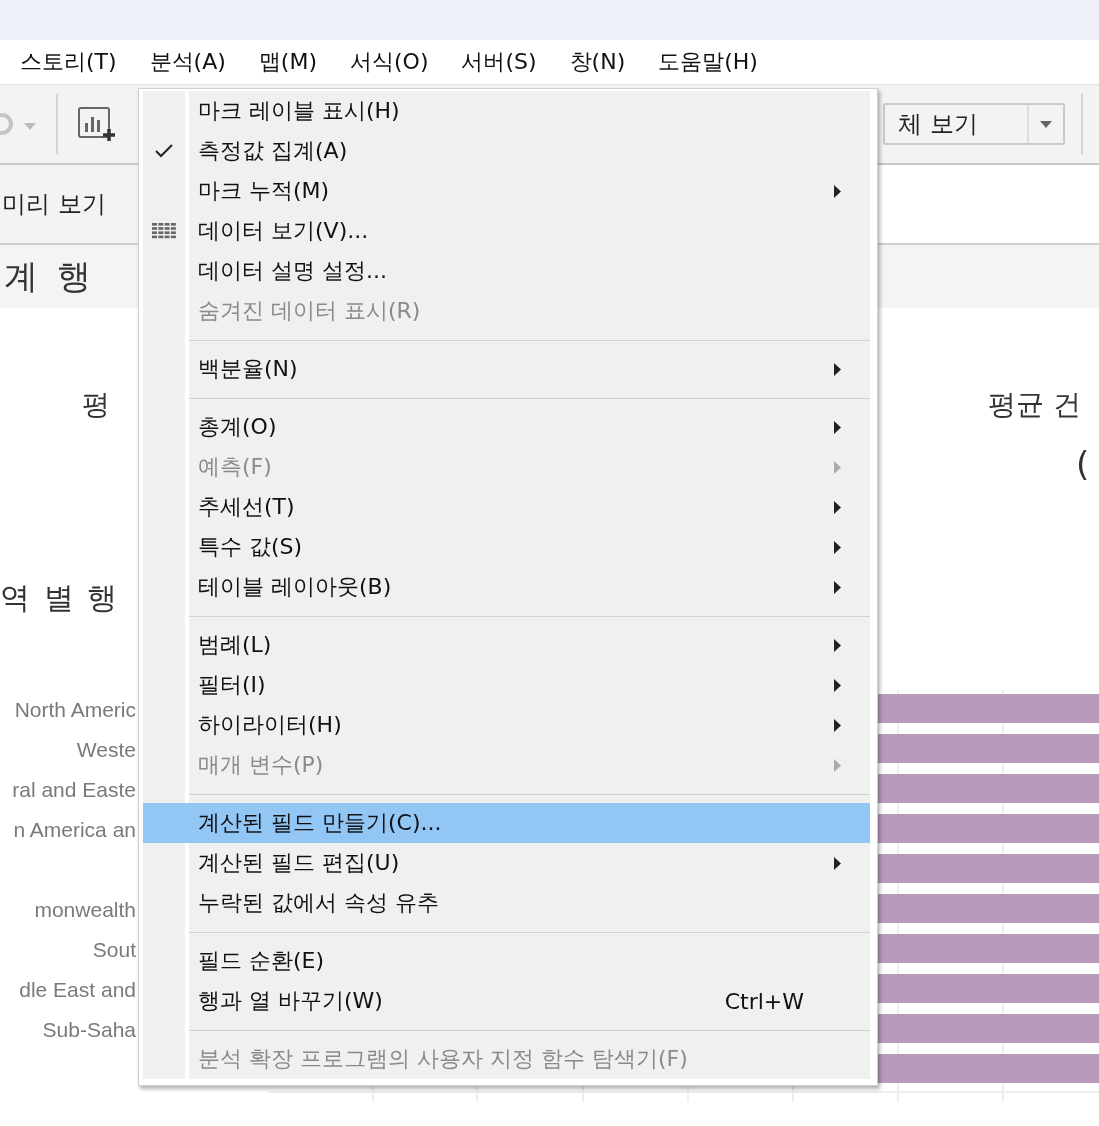  What do you see at coordinates (97, 124) in the screenshot?
I see `chart-add-icon` at bounding box center [97, 124].